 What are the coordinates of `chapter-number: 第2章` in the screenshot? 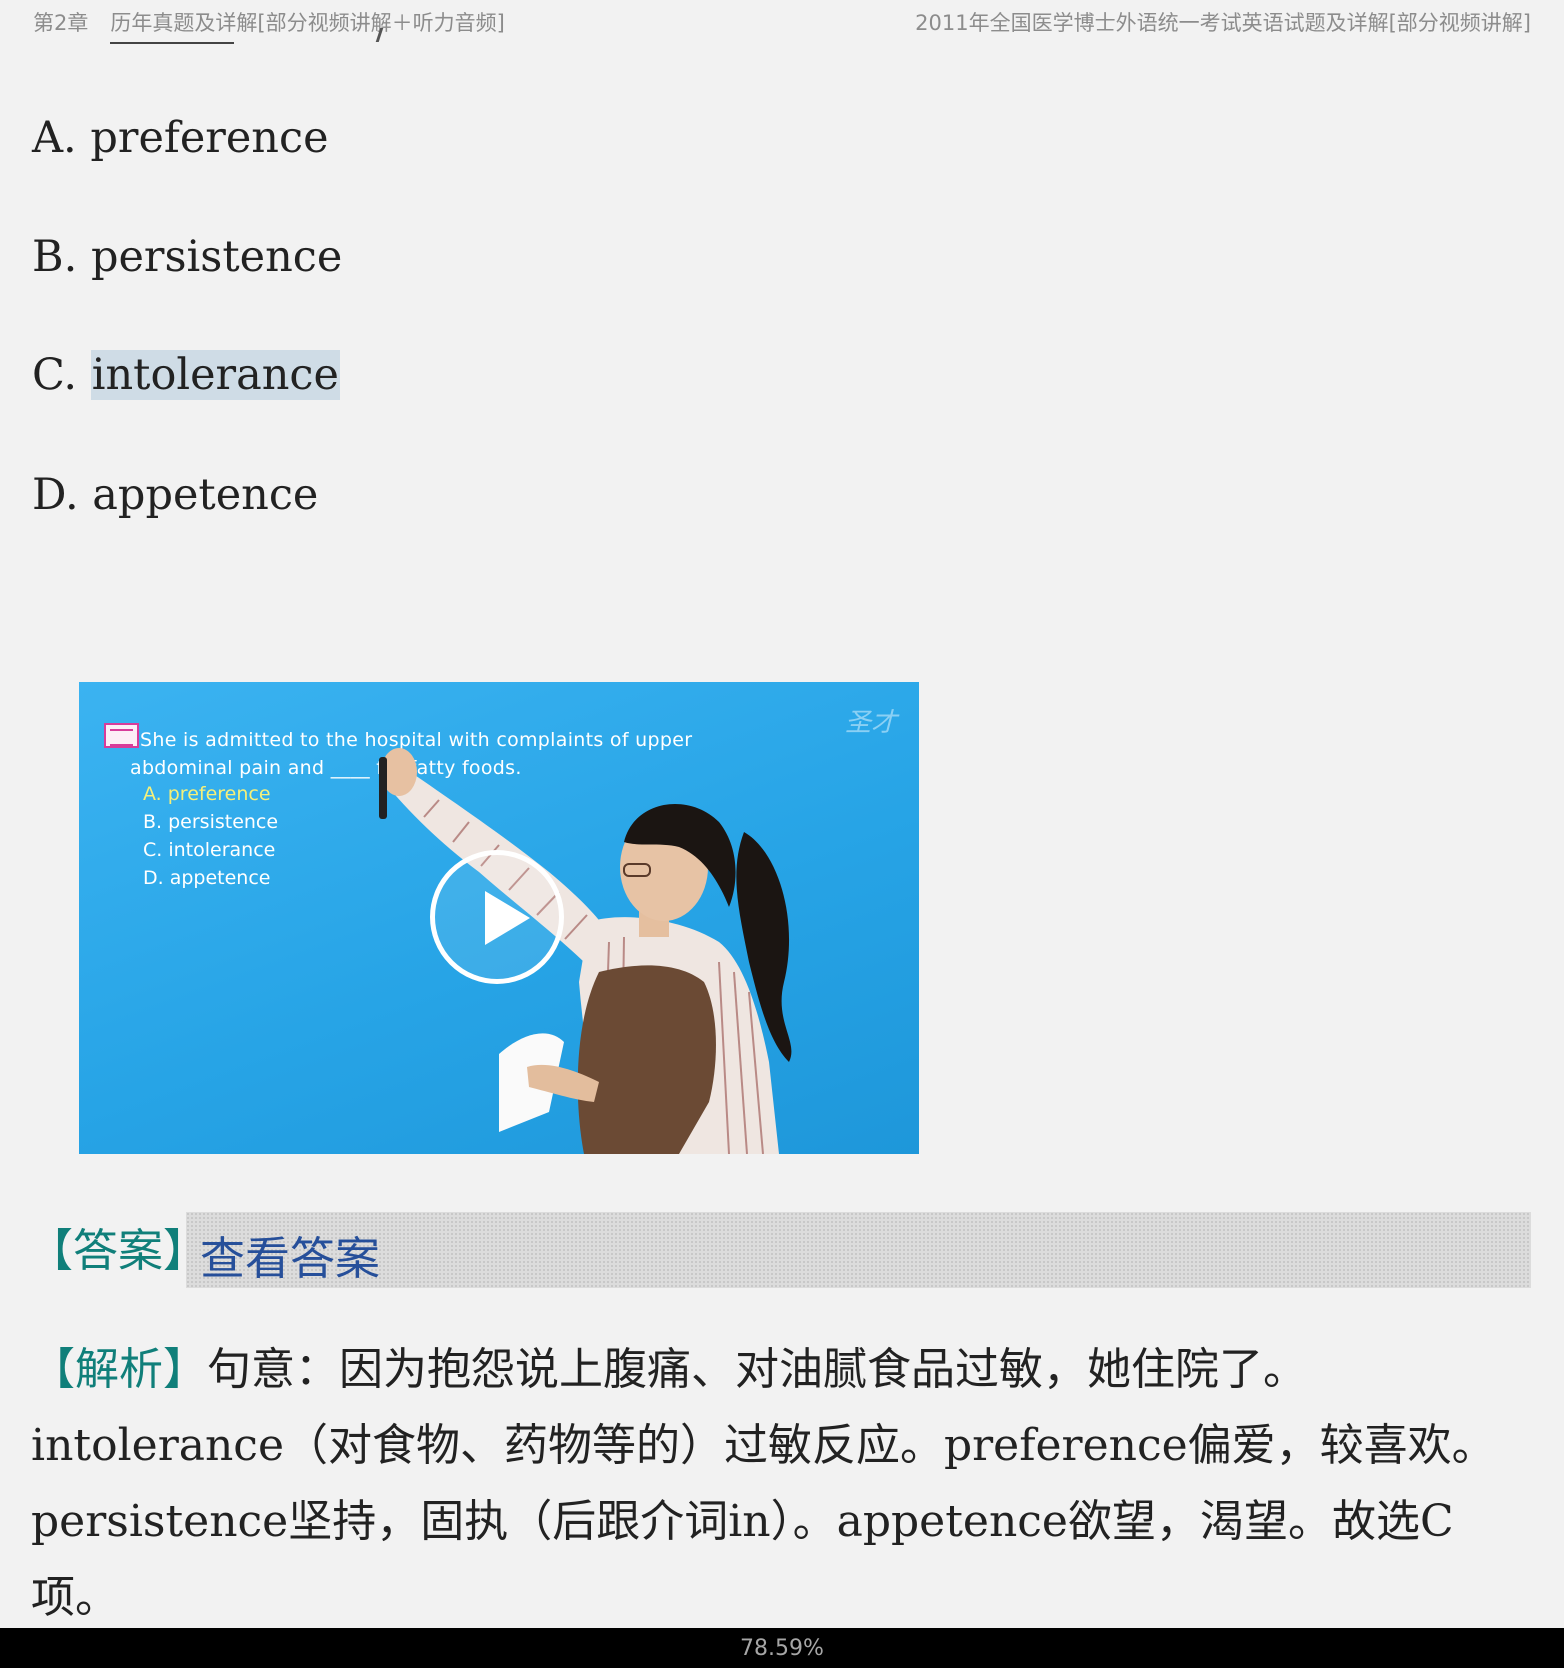 It's located at (61, 23).